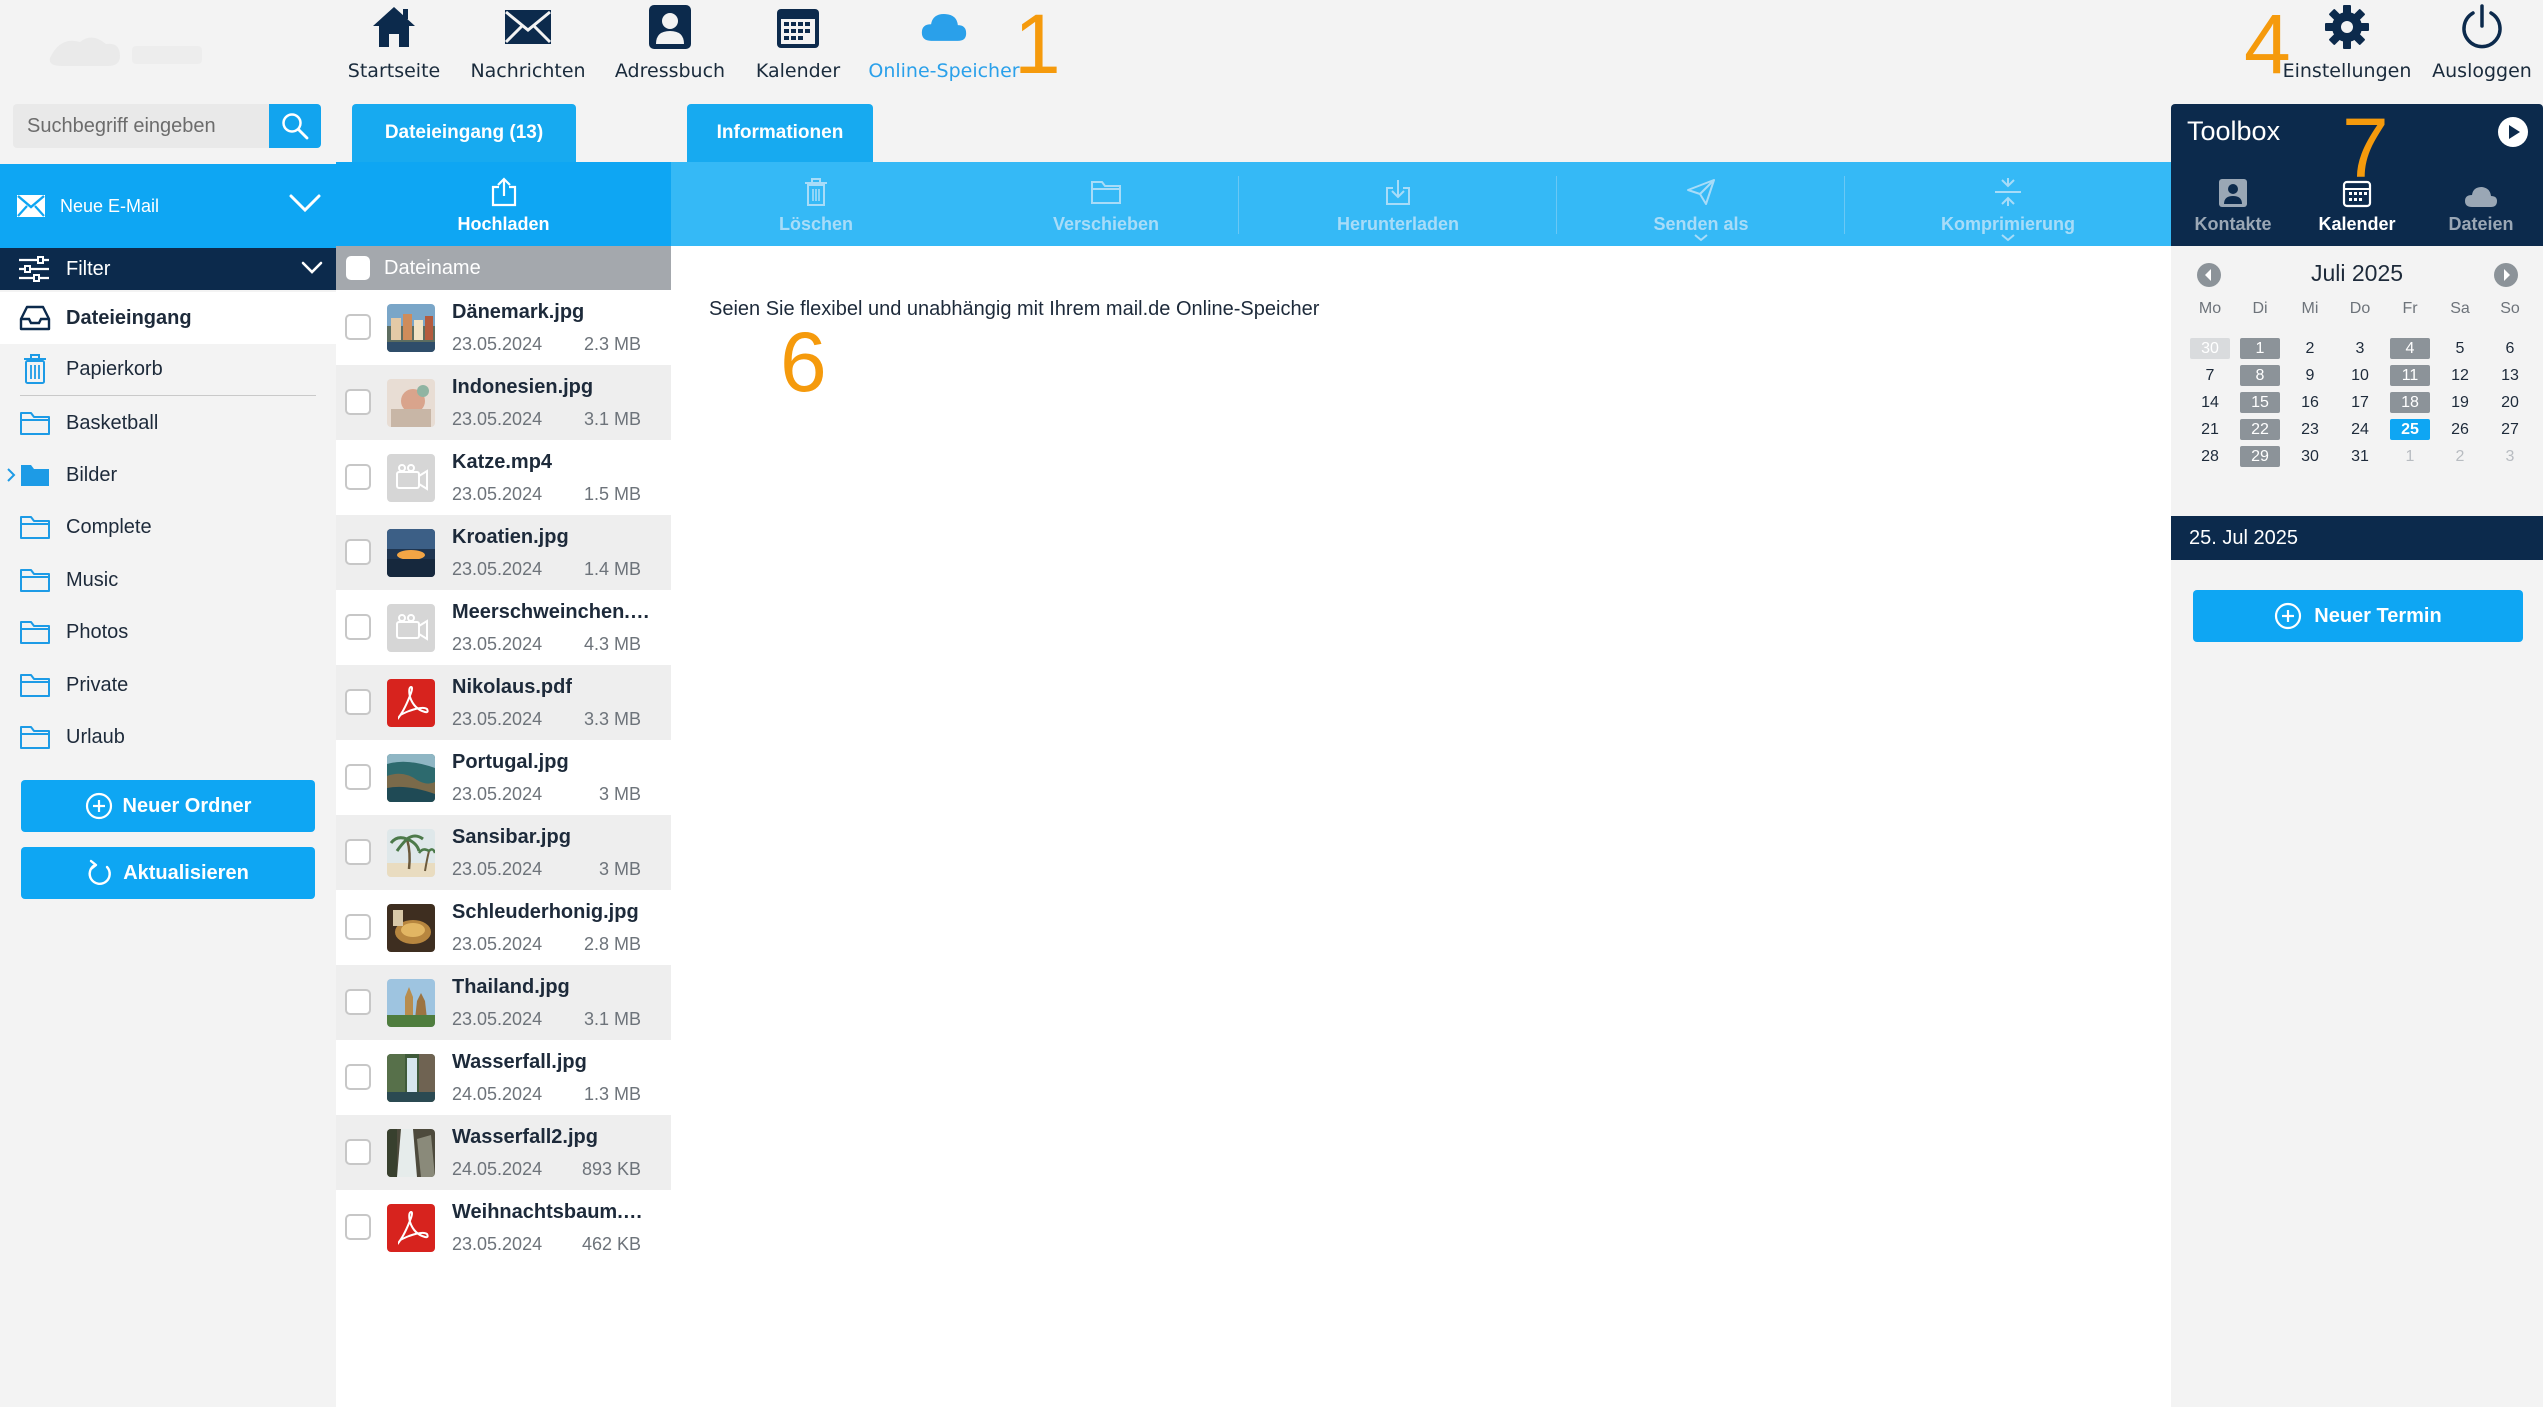 The image size is (2543, 1407). Describe the element at coordinates (503, 1227) in the screenshot. I see `file-row: Weihnachtsbaum.… 23.05.2024 462 KB` at that location.